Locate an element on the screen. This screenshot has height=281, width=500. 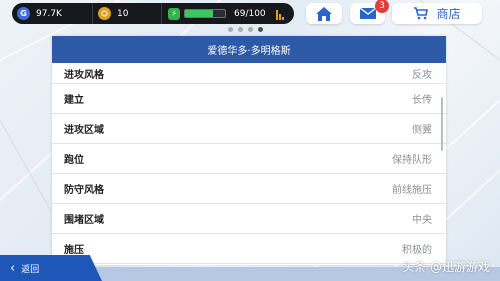
mail-badge: 3 is located at coordinates (382, 6).